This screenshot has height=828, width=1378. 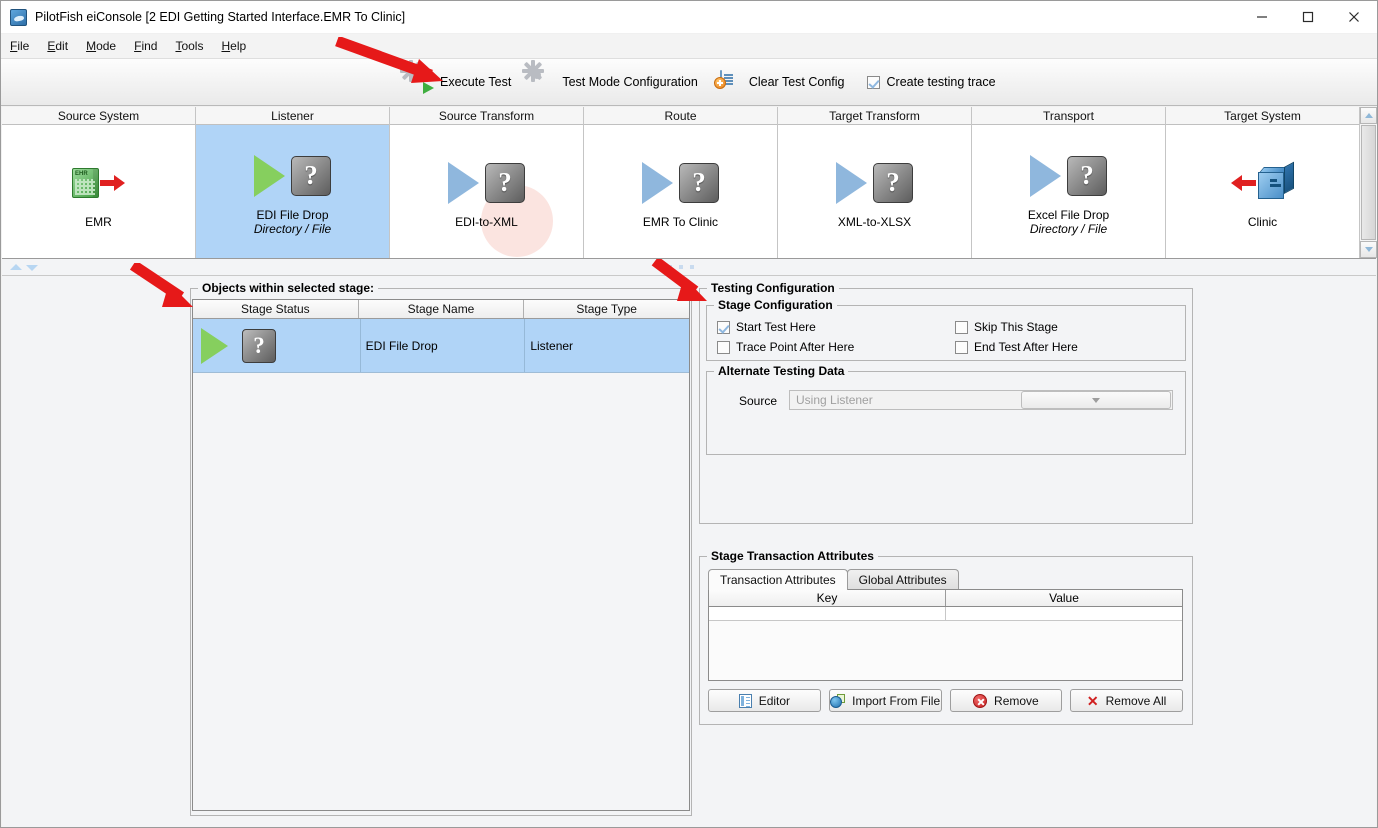 What do you see at coordinates (1262, 182) in the screenshot?
I see `pipeline-stage-target-system: Target System Clinic` at bounding box center [1262, 182].